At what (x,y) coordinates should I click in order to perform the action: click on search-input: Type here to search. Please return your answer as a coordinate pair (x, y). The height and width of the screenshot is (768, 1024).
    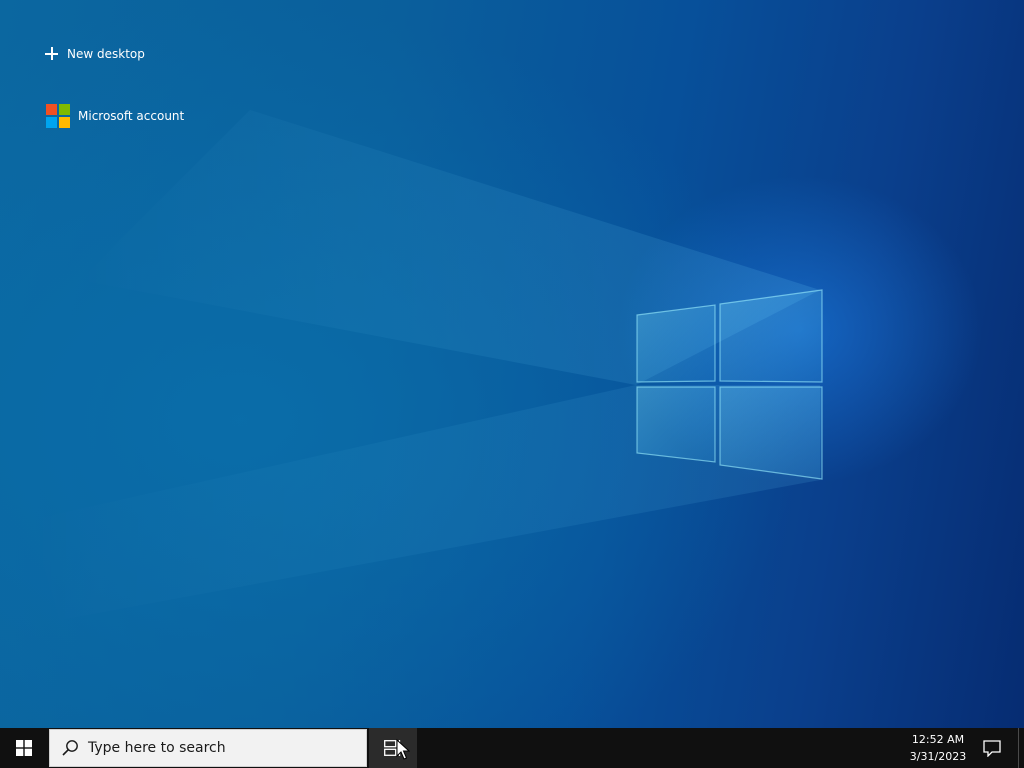
    Looking at the image, I should click on (208, 748).